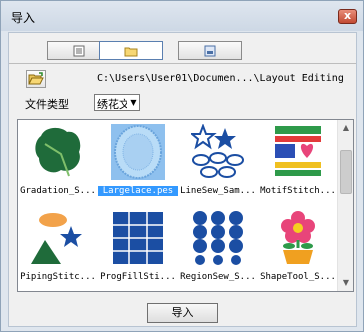  What do you see at coordinates (298, 237) in the screenshot?
I see `flower-pot-icon` at bounding box center [298, 237].